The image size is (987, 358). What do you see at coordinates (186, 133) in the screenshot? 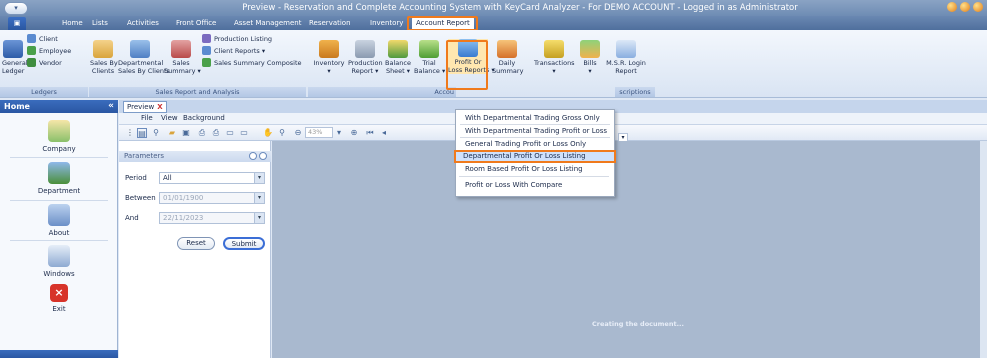
I see `save-icon: ▣` at bounding box center [186, 133].